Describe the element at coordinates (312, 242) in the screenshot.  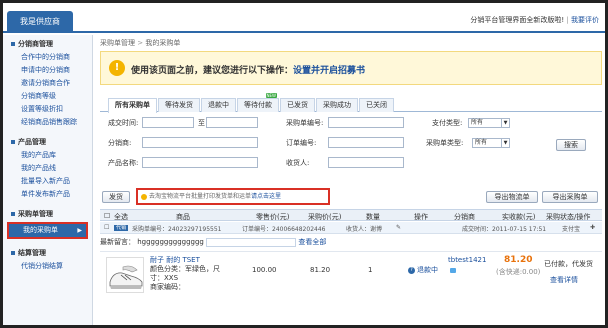
I see `view-all-link: 查看全部` at that location.